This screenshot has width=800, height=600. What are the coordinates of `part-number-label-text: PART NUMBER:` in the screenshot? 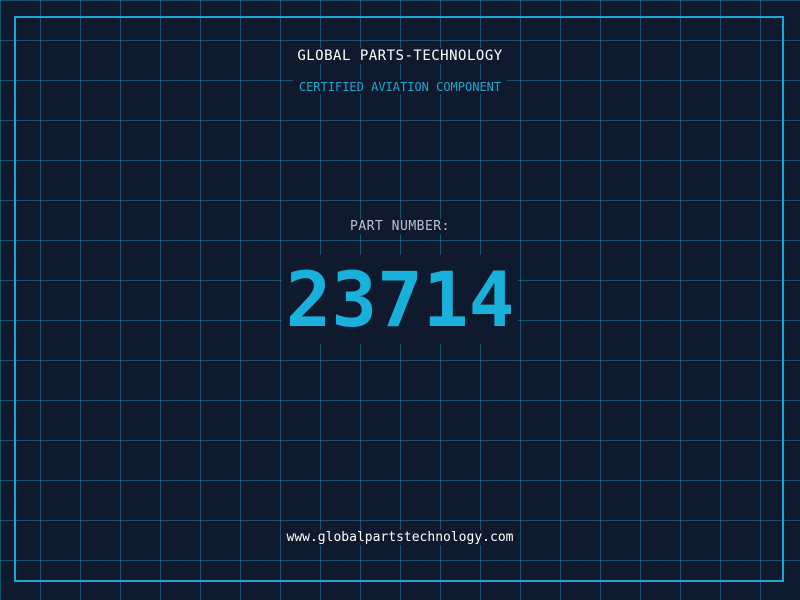 It's located at (400, 226).